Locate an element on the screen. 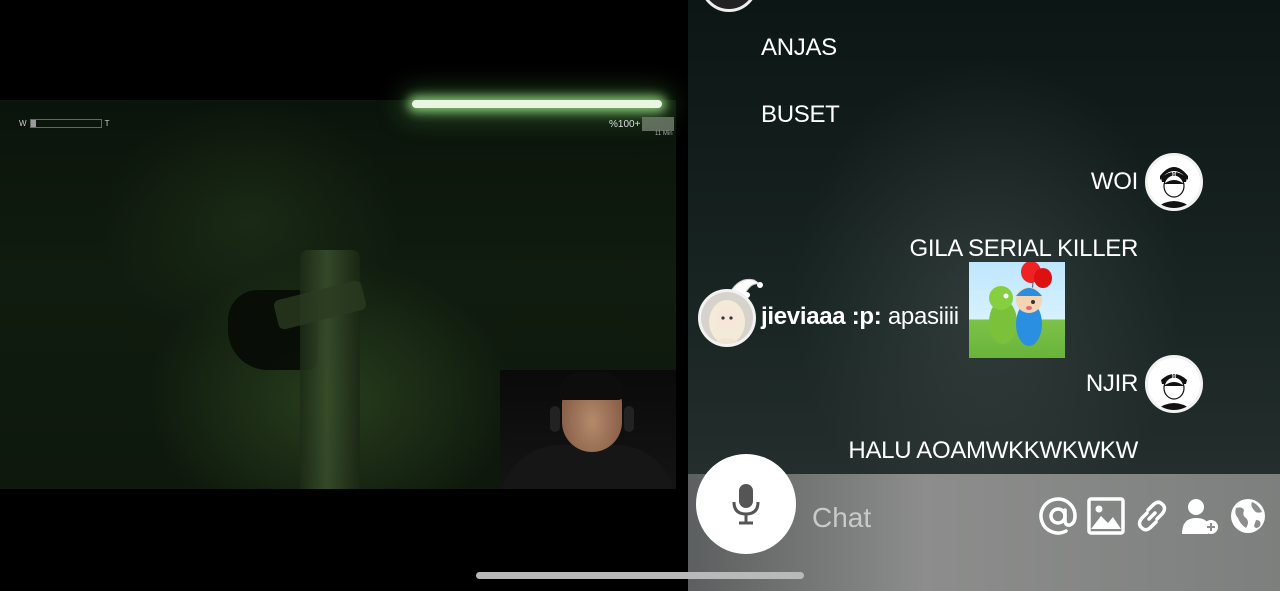 Image resolution: width=1280 pixels, height=591 pixels. voice-input-button is located at coordinates (746, 504).